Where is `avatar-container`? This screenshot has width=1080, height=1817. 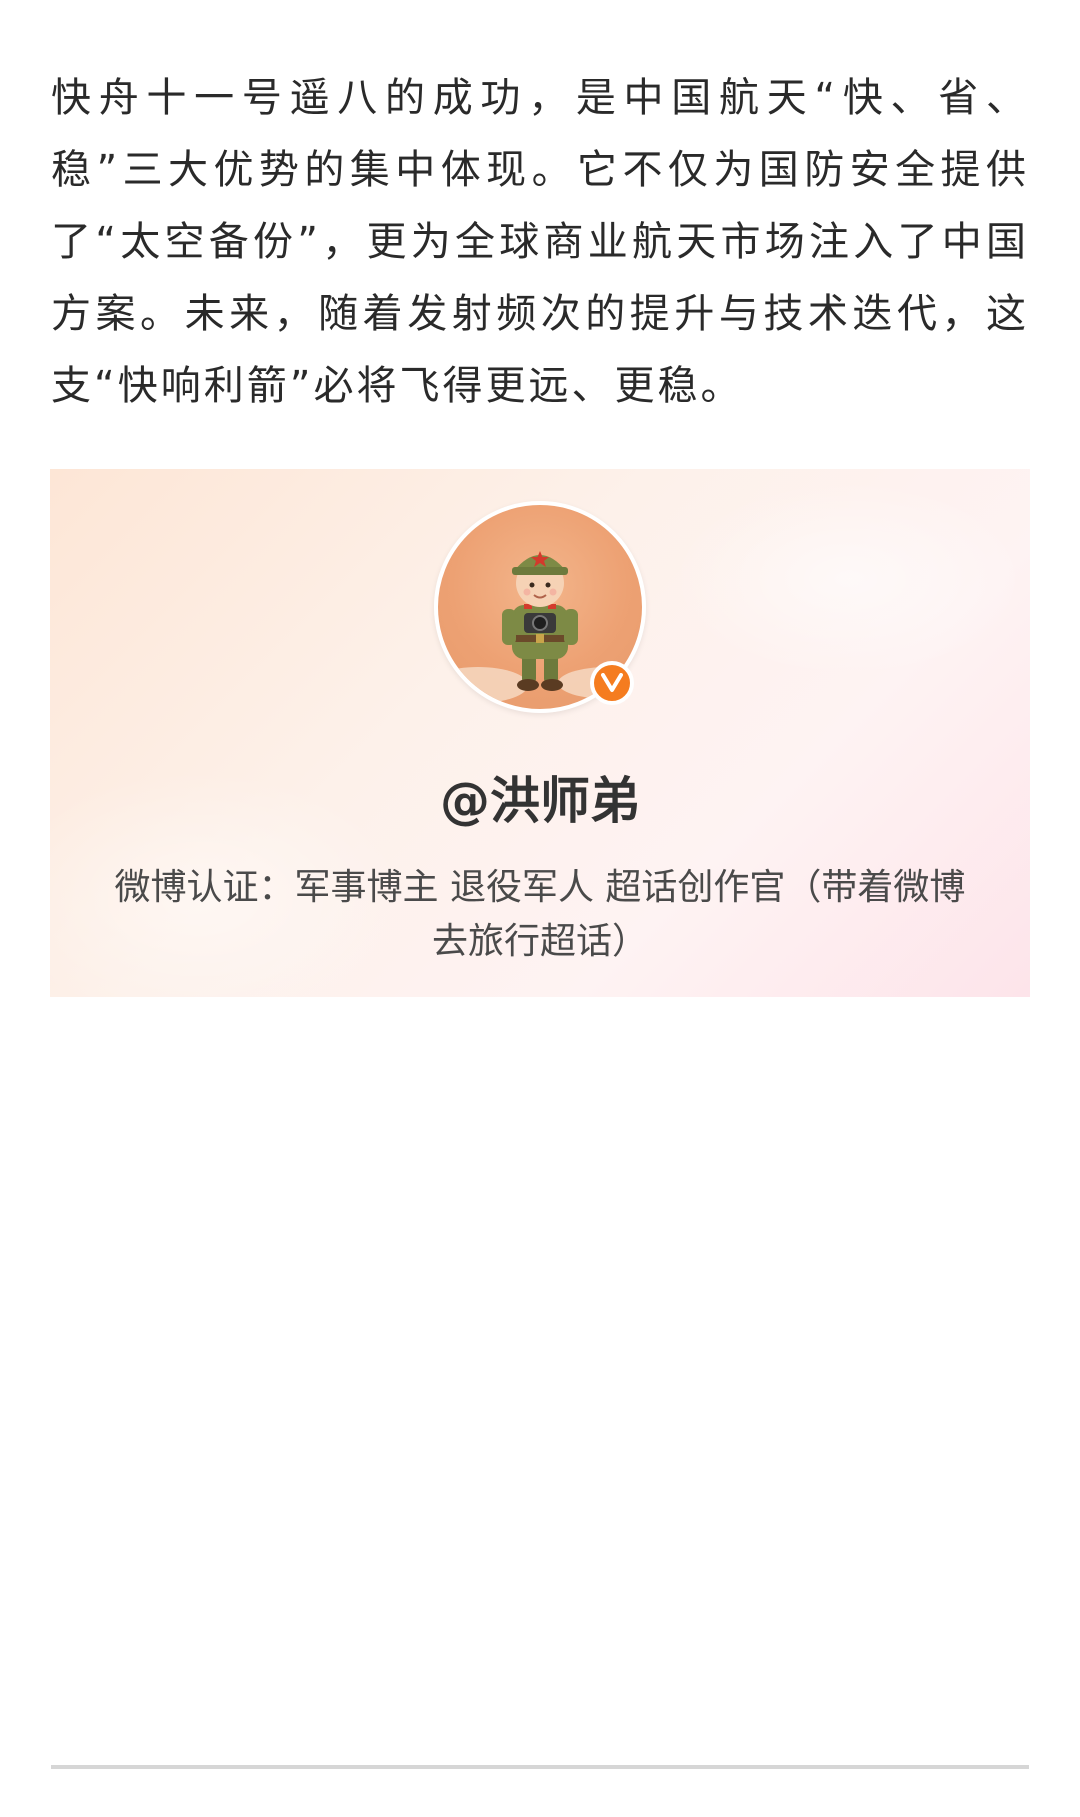 avatar-container is located at coordinates (540, 607).